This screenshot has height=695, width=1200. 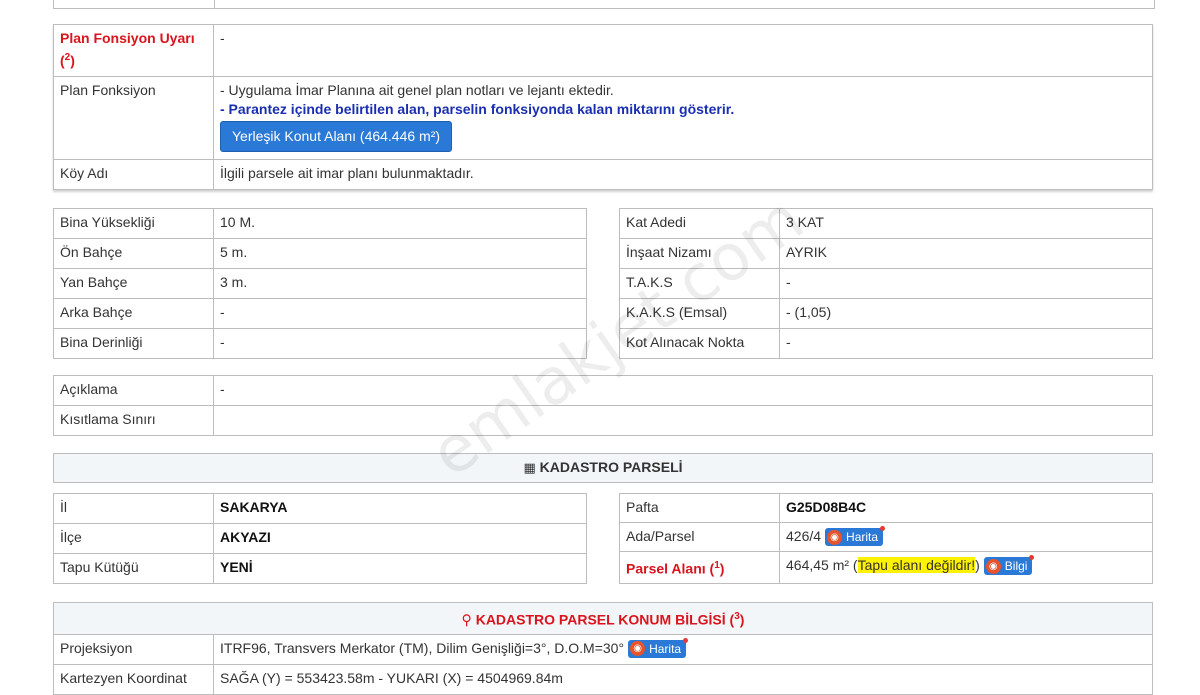 What do you see at coordinates (665, 648) in the screenshot?
I see `projection-map-badge-label: Harita` at bounding box center [665, 648].